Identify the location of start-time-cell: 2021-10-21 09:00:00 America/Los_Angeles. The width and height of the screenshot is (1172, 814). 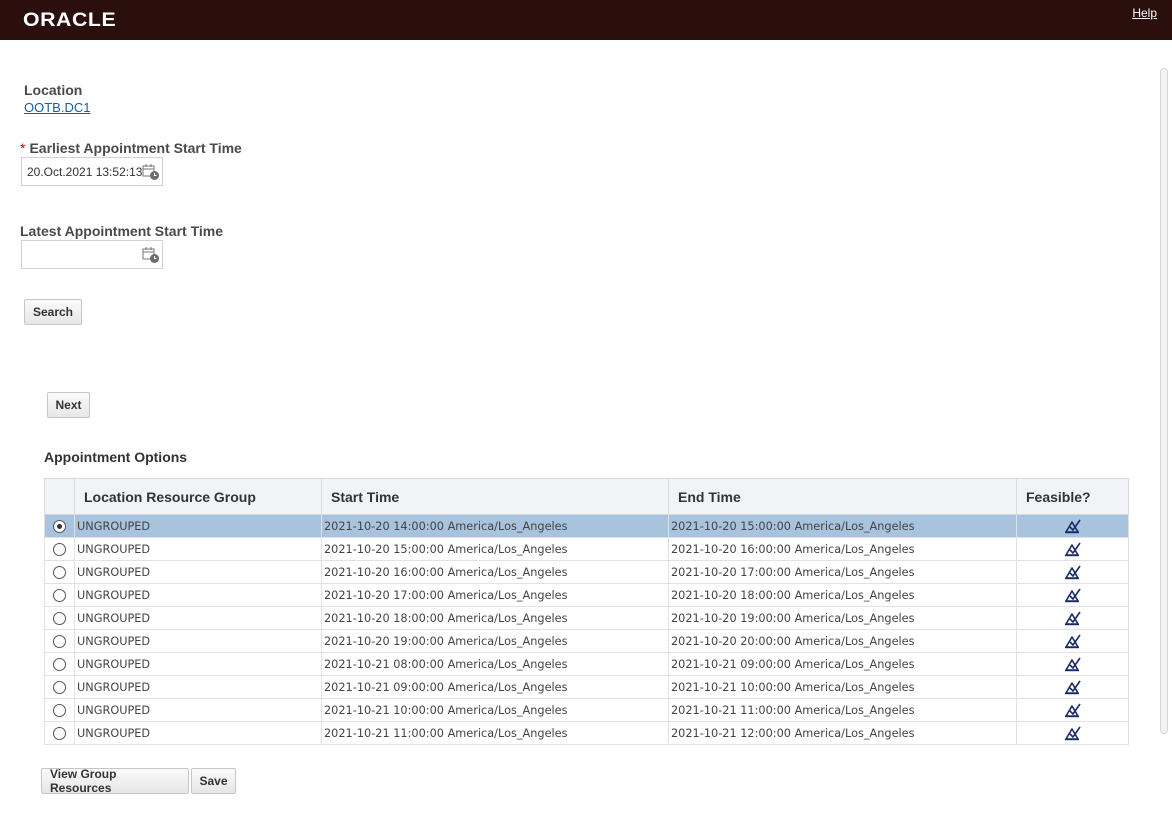
(495, 687).